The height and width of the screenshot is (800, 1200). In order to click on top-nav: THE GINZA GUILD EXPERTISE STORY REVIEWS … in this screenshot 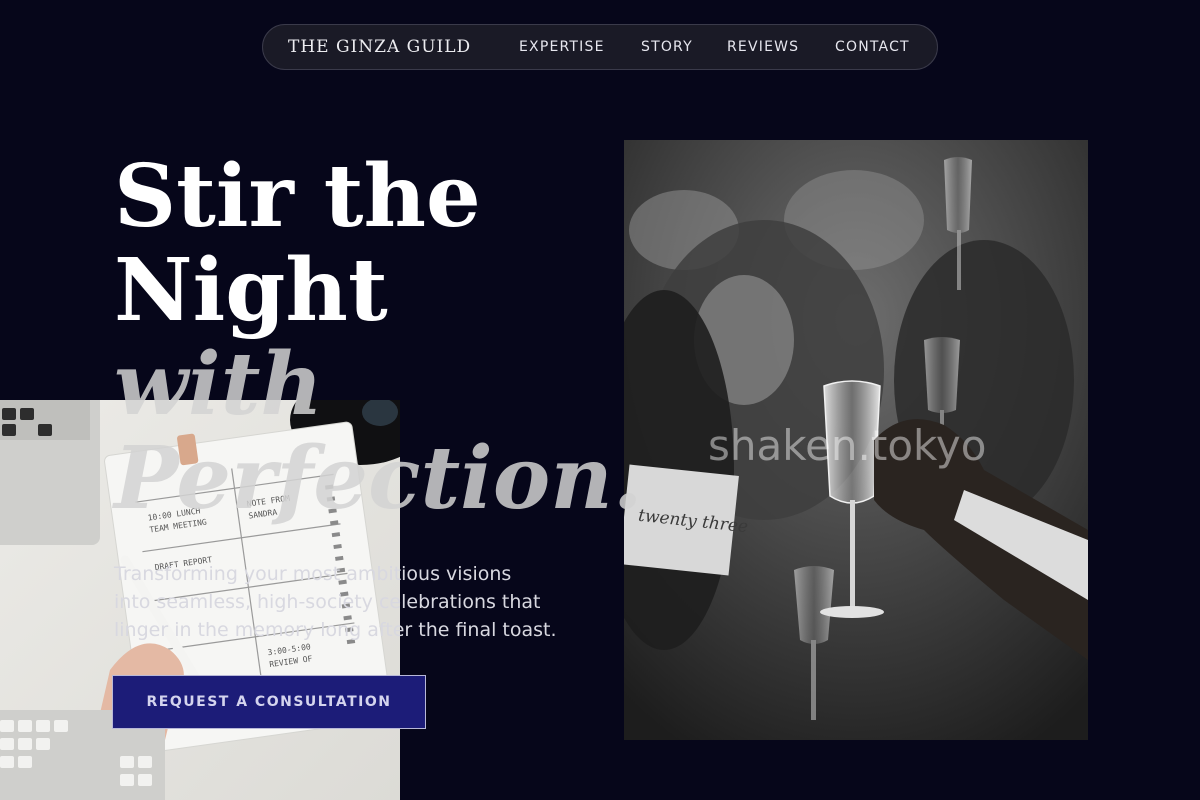, I will do `click(600, 47)`.